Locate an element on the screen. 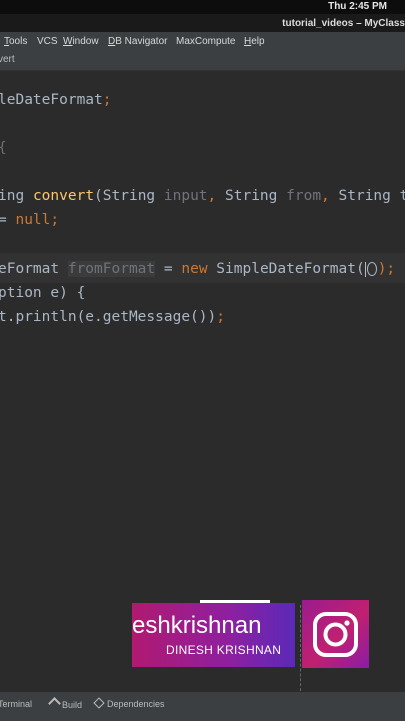  method-name: convert is located at coordinates (63, 196).